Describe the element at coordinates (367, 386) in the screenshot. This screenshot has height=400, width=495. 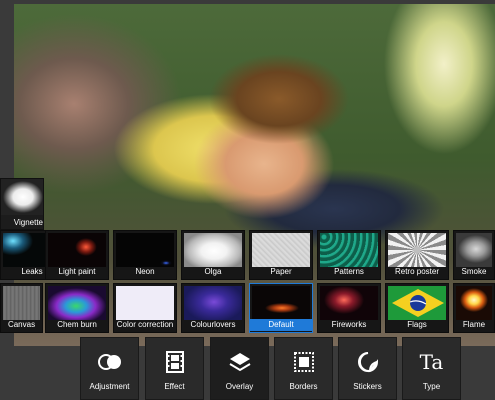
I see `stickers-label: Stickers` at that location.